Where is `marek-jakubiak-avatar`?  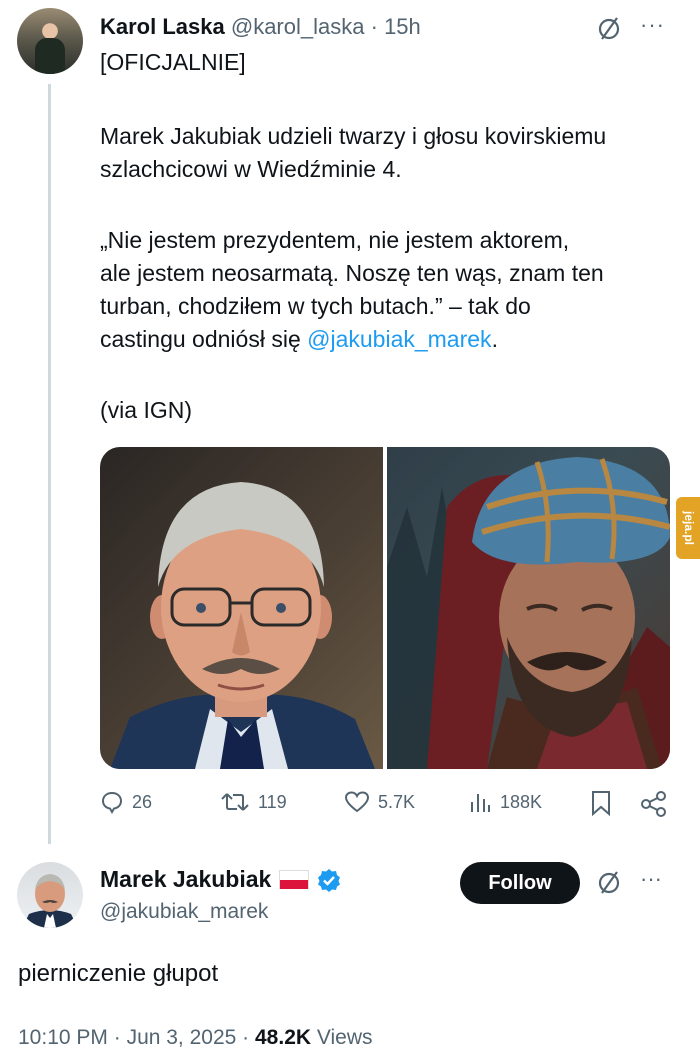
marek-jakubiak-avatar is located at coordinates (50, 895).